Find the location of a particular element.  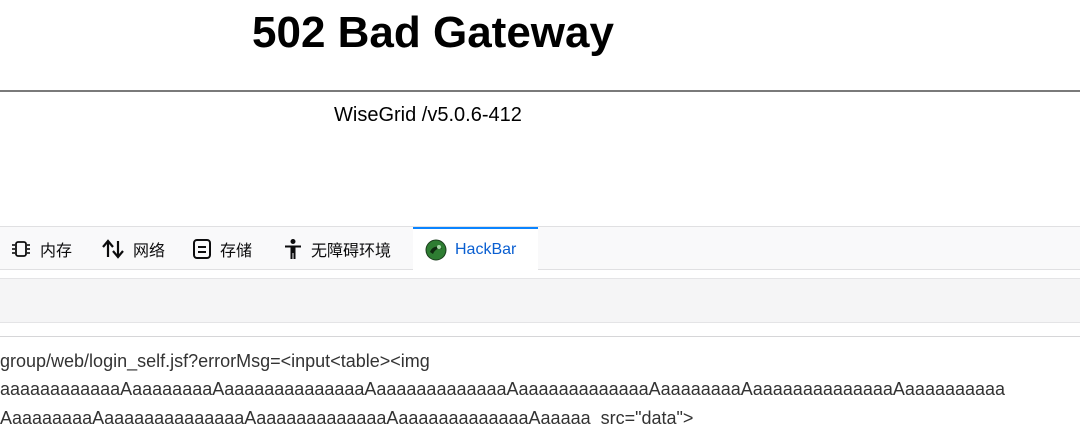

tab-memory: 内存 is located at coordinates (41, 248).